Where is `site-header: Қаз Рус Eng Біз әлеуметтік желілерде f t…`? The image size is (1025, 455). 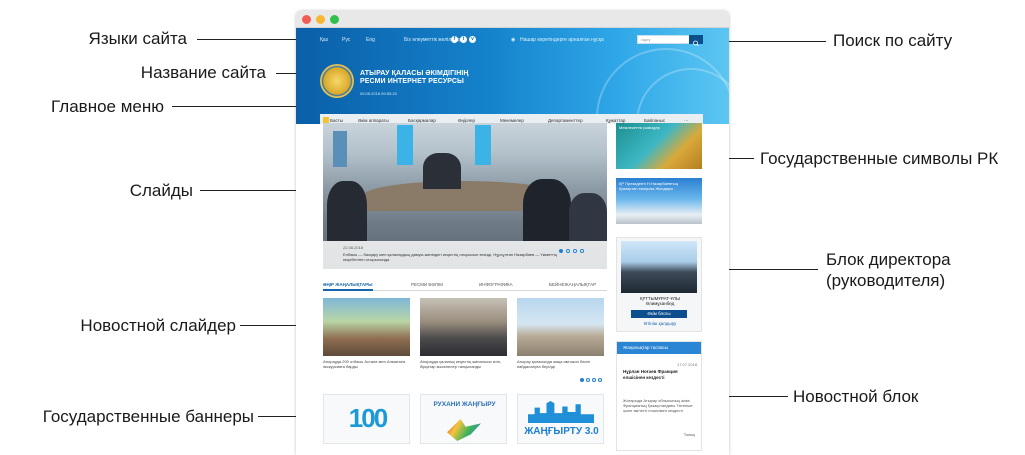
site-header: Қаз Рус Eng Біз әлеуметтік желілерде f t… is located at coordinates (512, 76).